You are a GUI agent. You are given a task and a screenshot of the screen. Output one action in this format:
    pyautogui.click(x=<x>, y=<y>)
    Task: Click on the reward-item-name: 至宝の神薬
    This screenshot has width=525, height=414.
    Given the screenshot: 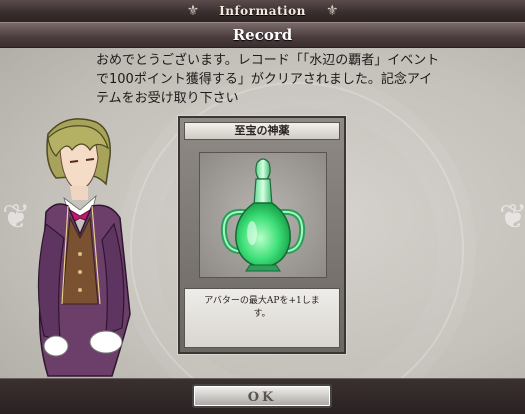 What is the action you would take?
    pyautogui.click(x=262, y=131)
    